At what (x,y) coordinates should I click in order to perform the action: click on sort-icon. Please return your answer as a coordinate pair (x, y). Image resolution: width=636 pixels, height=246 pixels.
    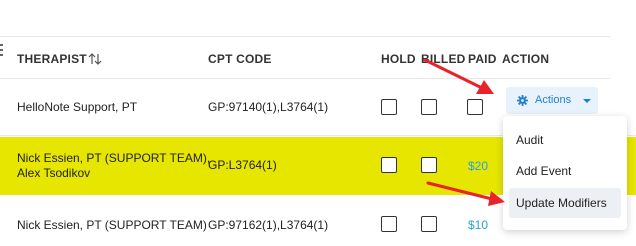
    Looking at the image, I should click on (95, 59).